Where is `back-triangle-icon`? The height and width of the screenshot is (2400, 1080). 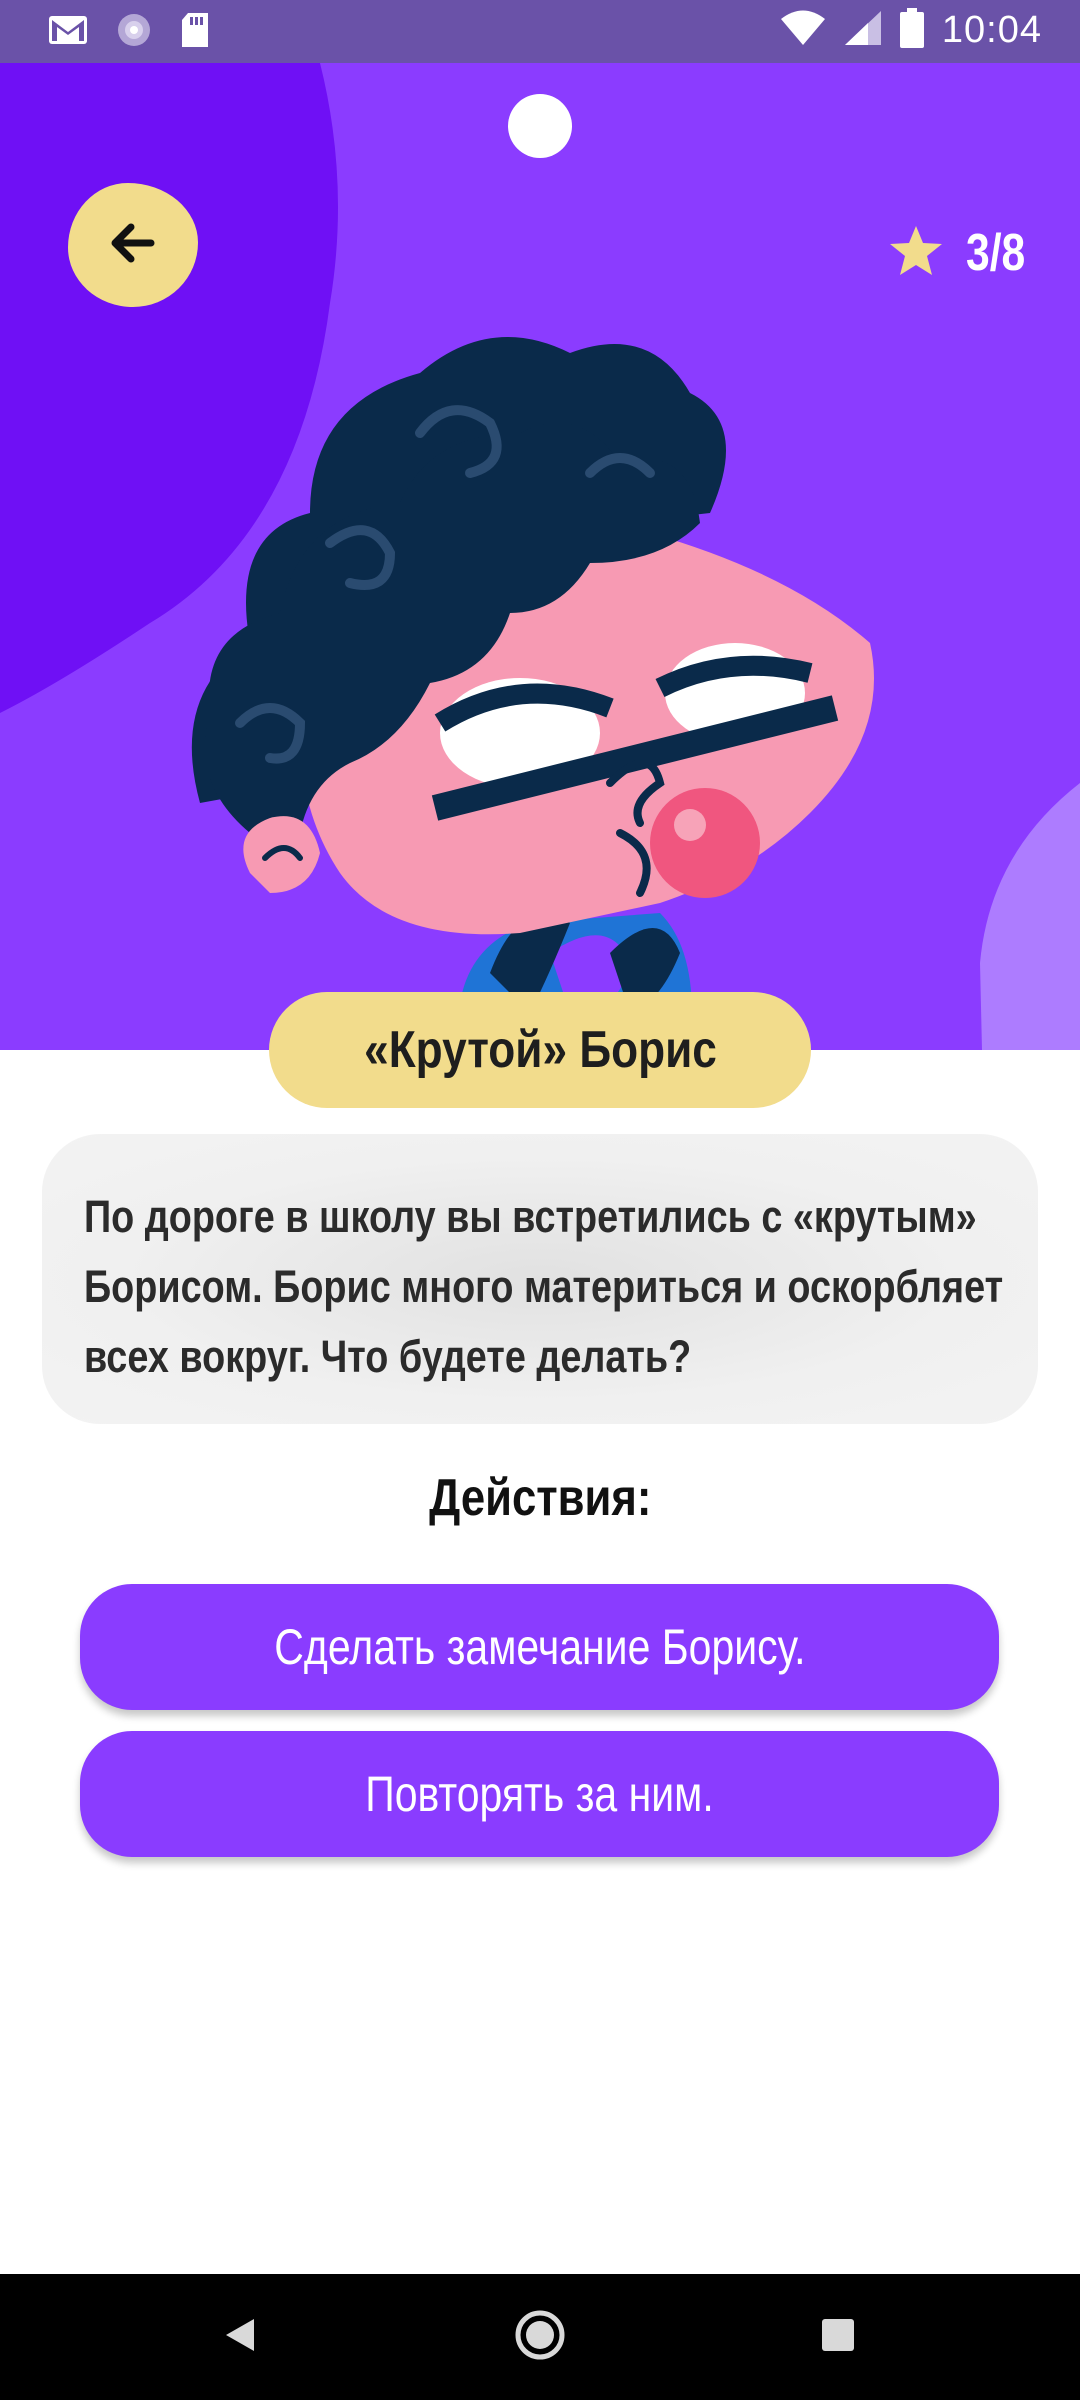
back-triangle-icon is located at coordinates (240, 2337).